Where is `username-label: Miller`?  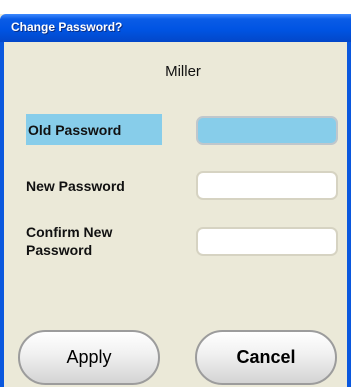
username-label: Miller is located at coordinates (183, 71).